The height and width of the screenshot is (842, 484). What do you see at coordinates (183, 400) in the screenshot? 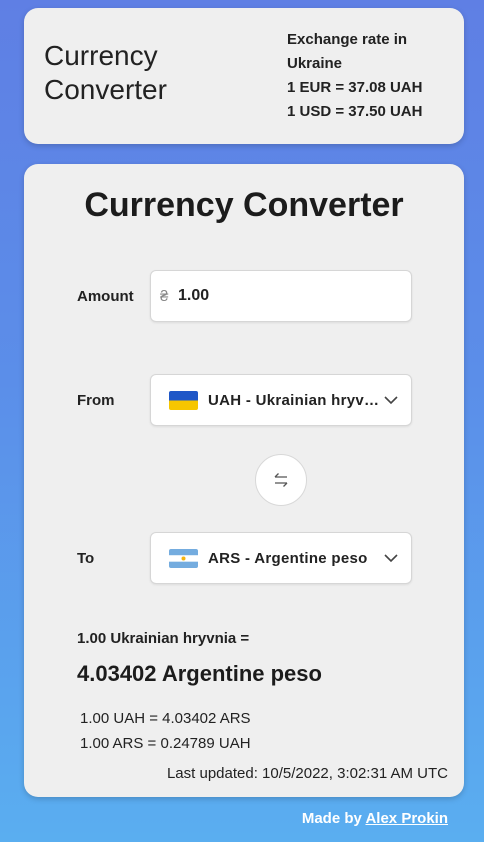
I see `ukraine-flag-icon` at bounding box center [183, 400].